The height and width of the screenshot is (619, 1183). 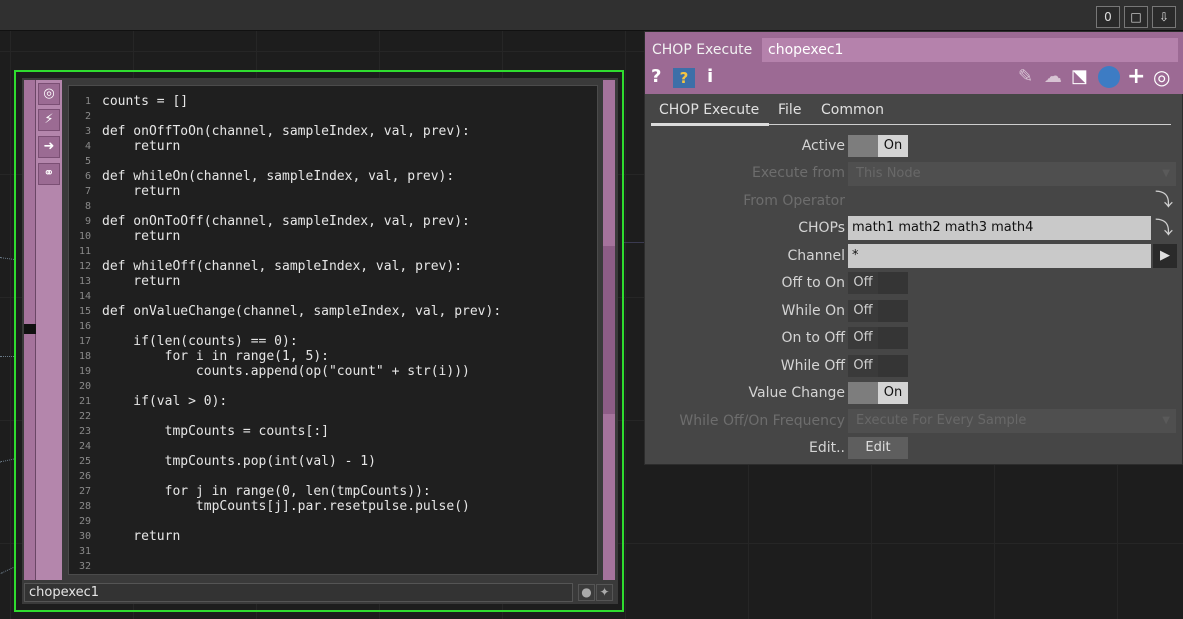 I want to click on code-line: 21 if(val > 0):, so click(x=333, y=401).